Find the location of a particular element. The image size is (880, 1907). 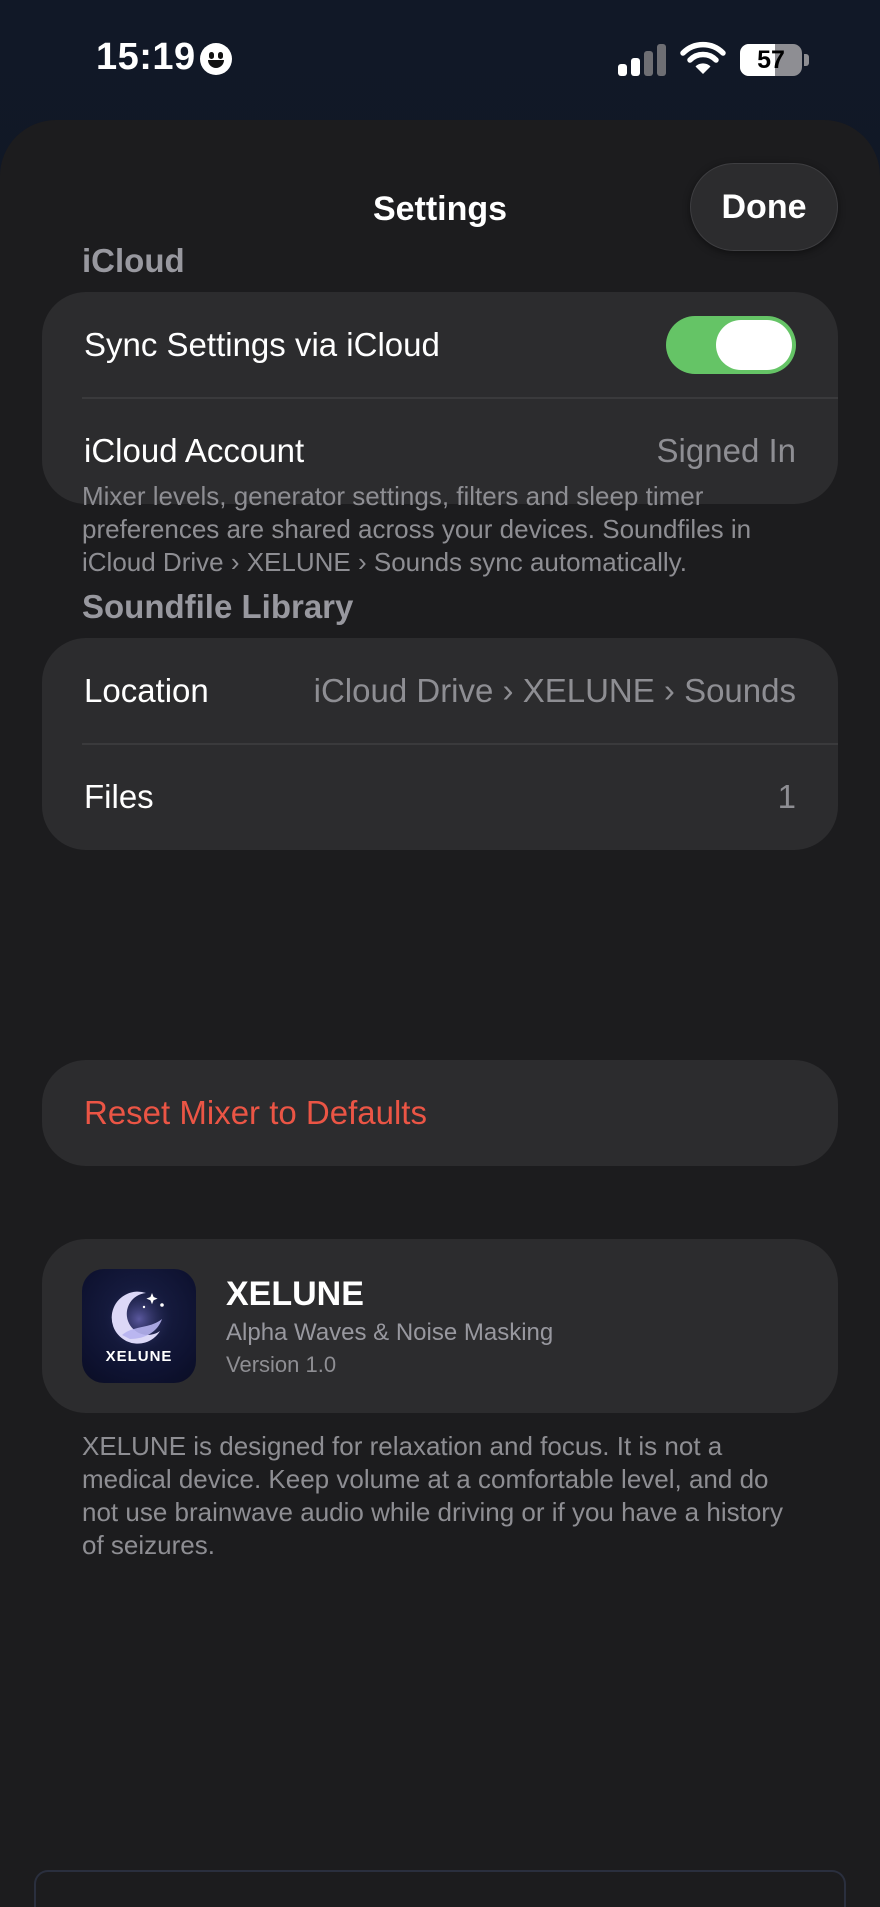

files-label: Files is located at coordinates (119, 796).